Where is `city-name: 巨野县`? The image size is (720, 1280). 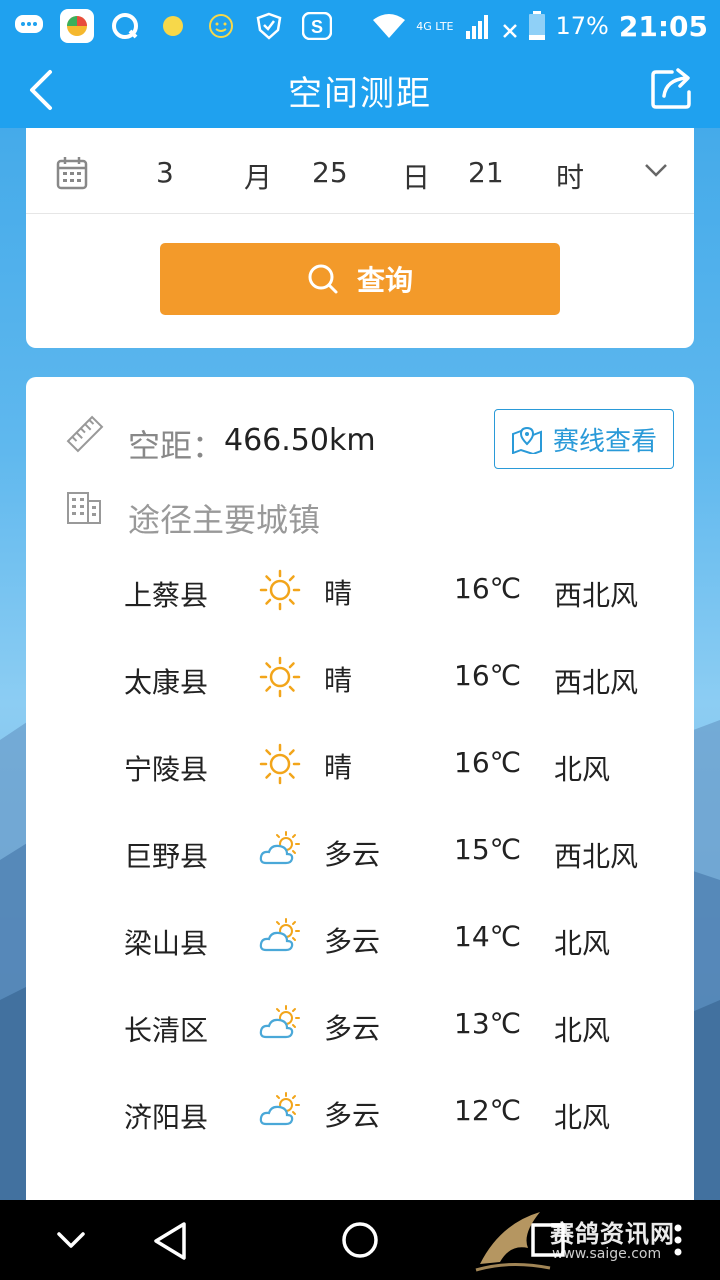 city-name: 巨野县 is located at coordinates (166, 856).